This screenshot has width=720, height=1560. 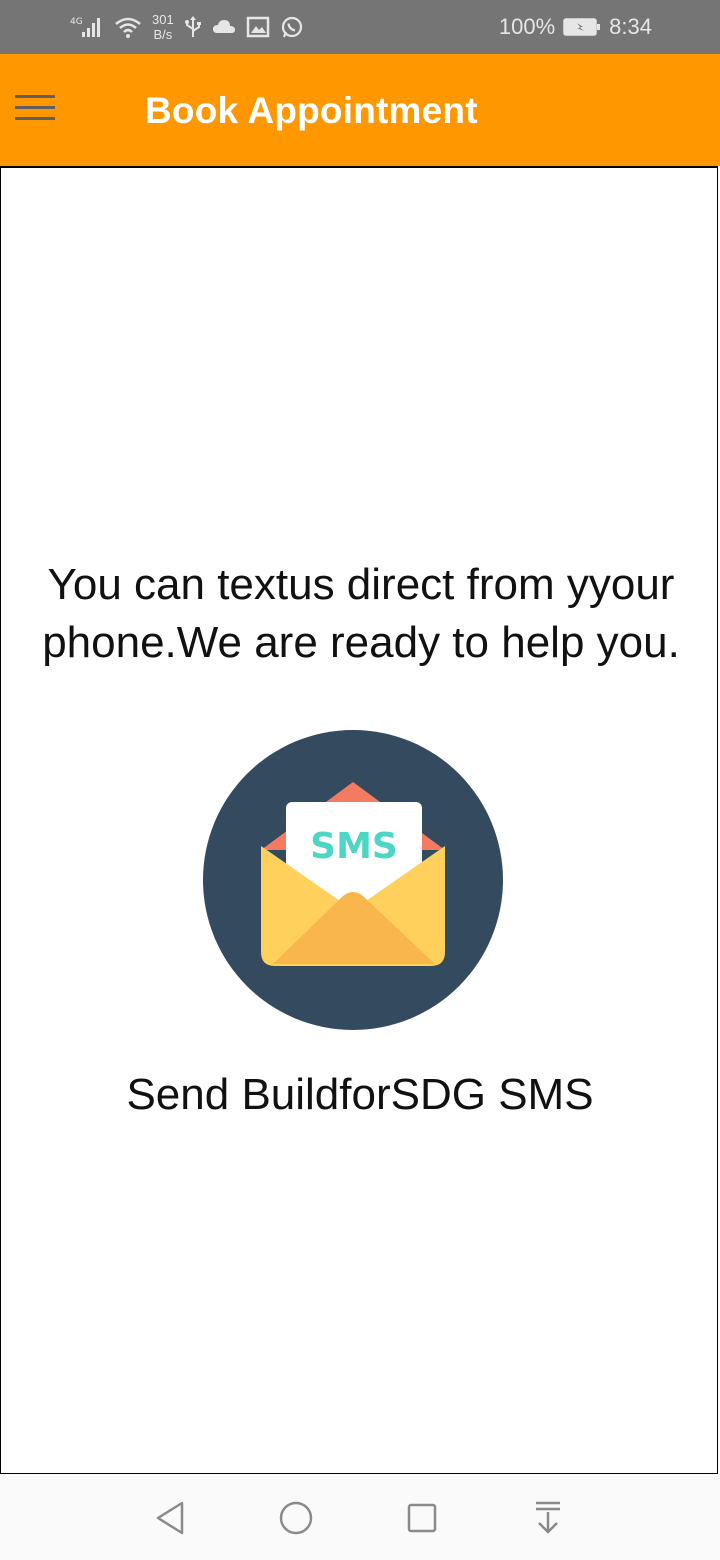 I want to click on status-left: 4G 301 B/s, so click(x=187, y=27).